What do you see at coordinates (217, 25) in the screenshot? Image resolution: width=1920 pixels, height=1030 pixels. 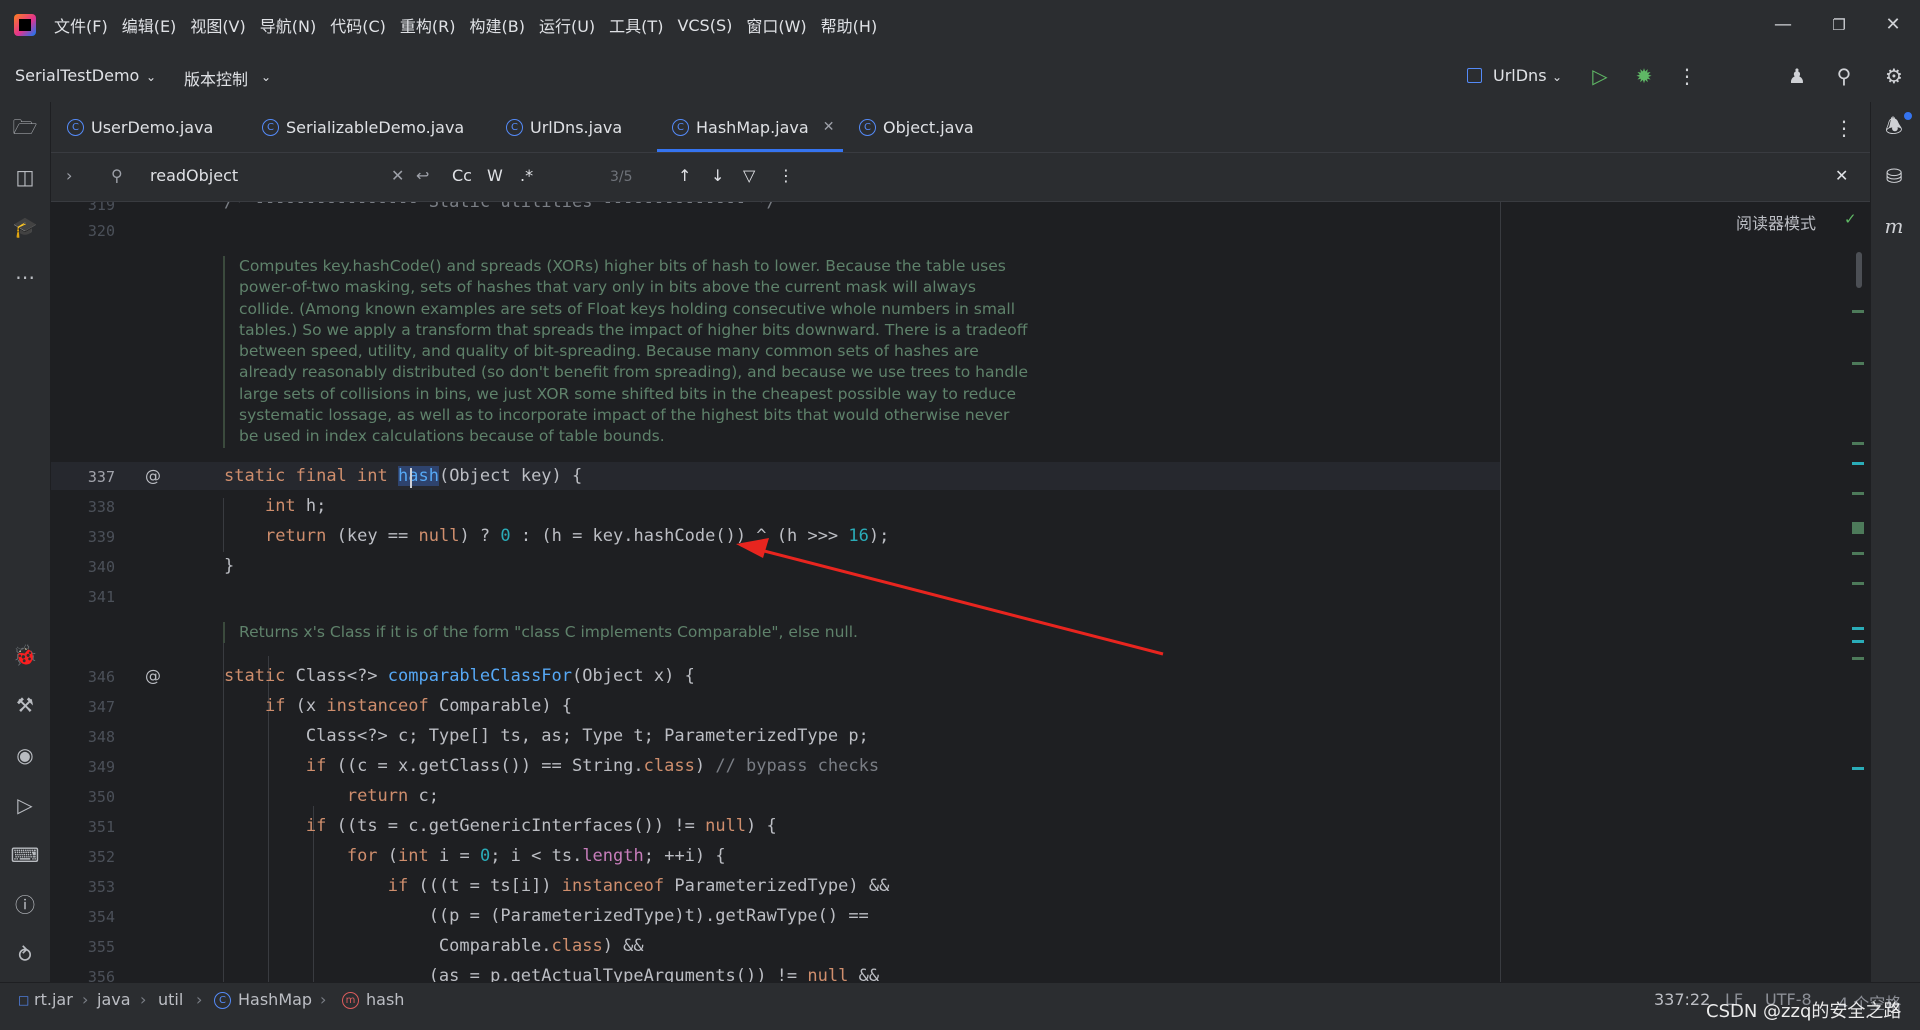 I see `menu-view: 视图(V)` at bounding box center [217, 25].